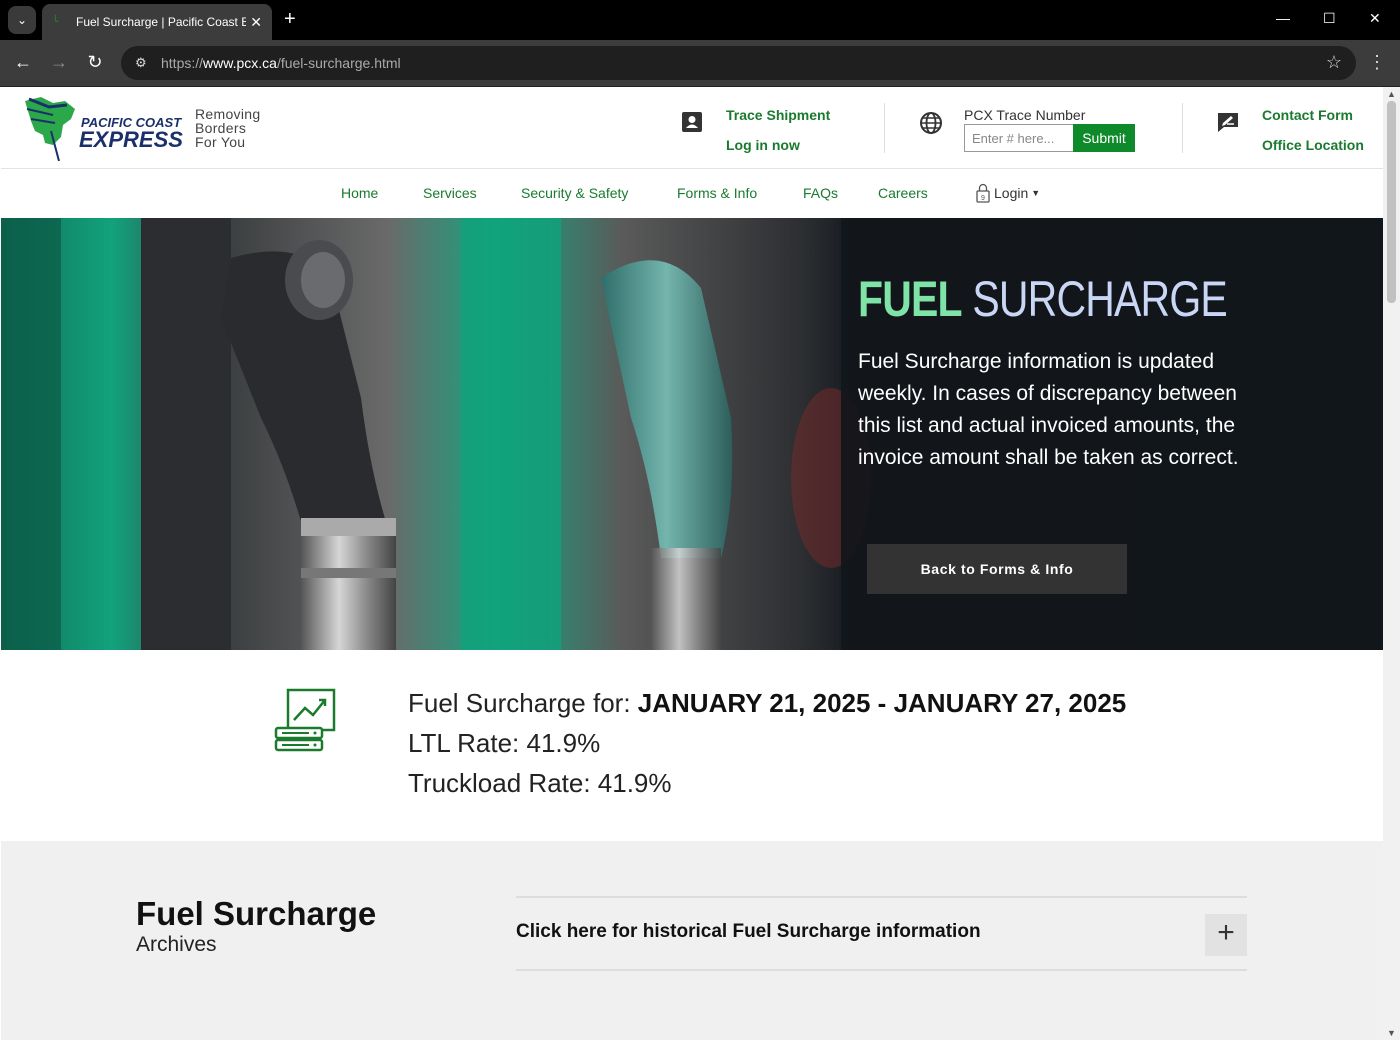 The width and height of the screenshot is (1400, 1040). Describe the element at coordinates (763, 145) in the screenshot. I see `log-in-now-link: Log in now` at that location.